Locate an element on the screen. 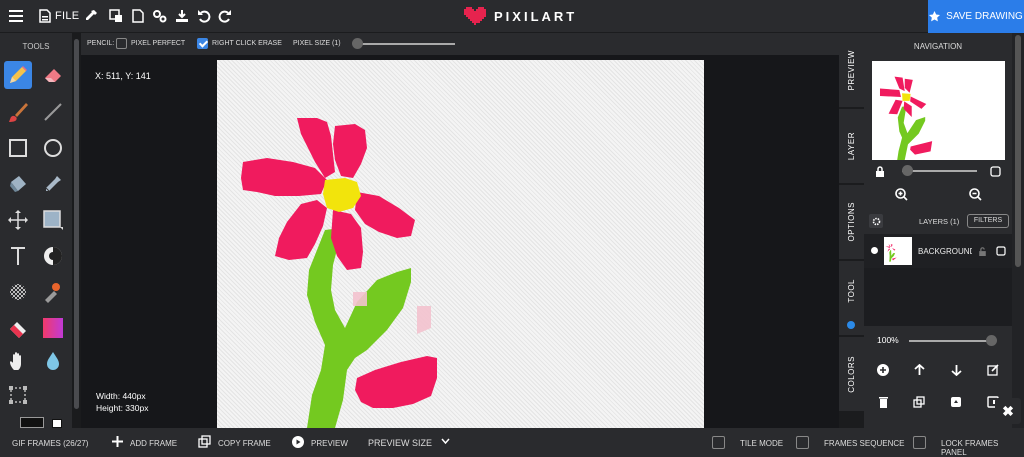 This screenshot has width=1024, height=457. tab-tool: TOOL is located at coordinates (851, 298).